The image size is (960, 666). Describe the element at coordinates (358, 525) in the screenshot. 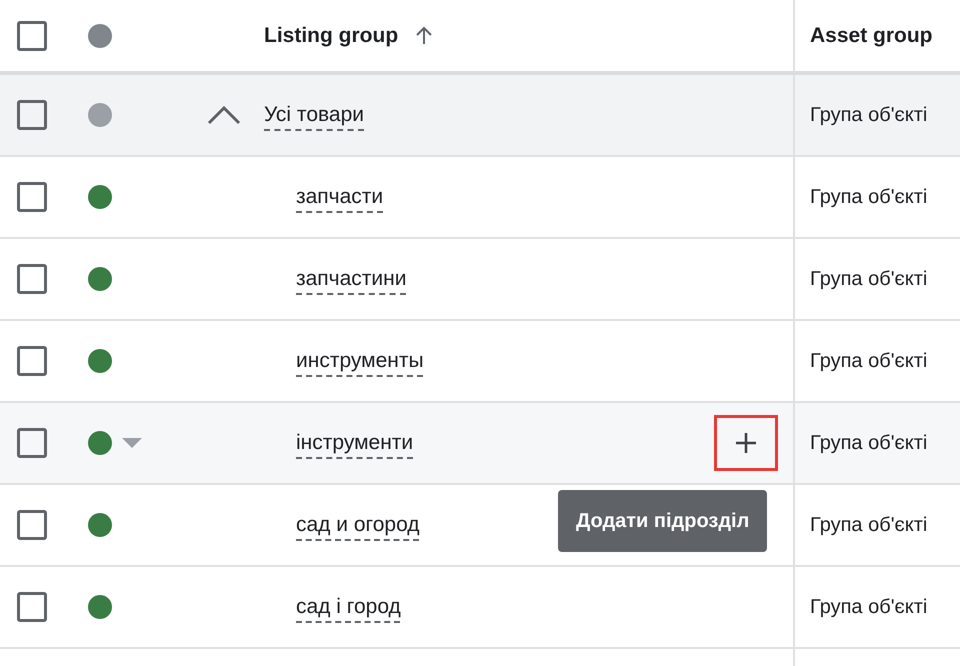

I see `listing-group-link: сад и огород` at that location.